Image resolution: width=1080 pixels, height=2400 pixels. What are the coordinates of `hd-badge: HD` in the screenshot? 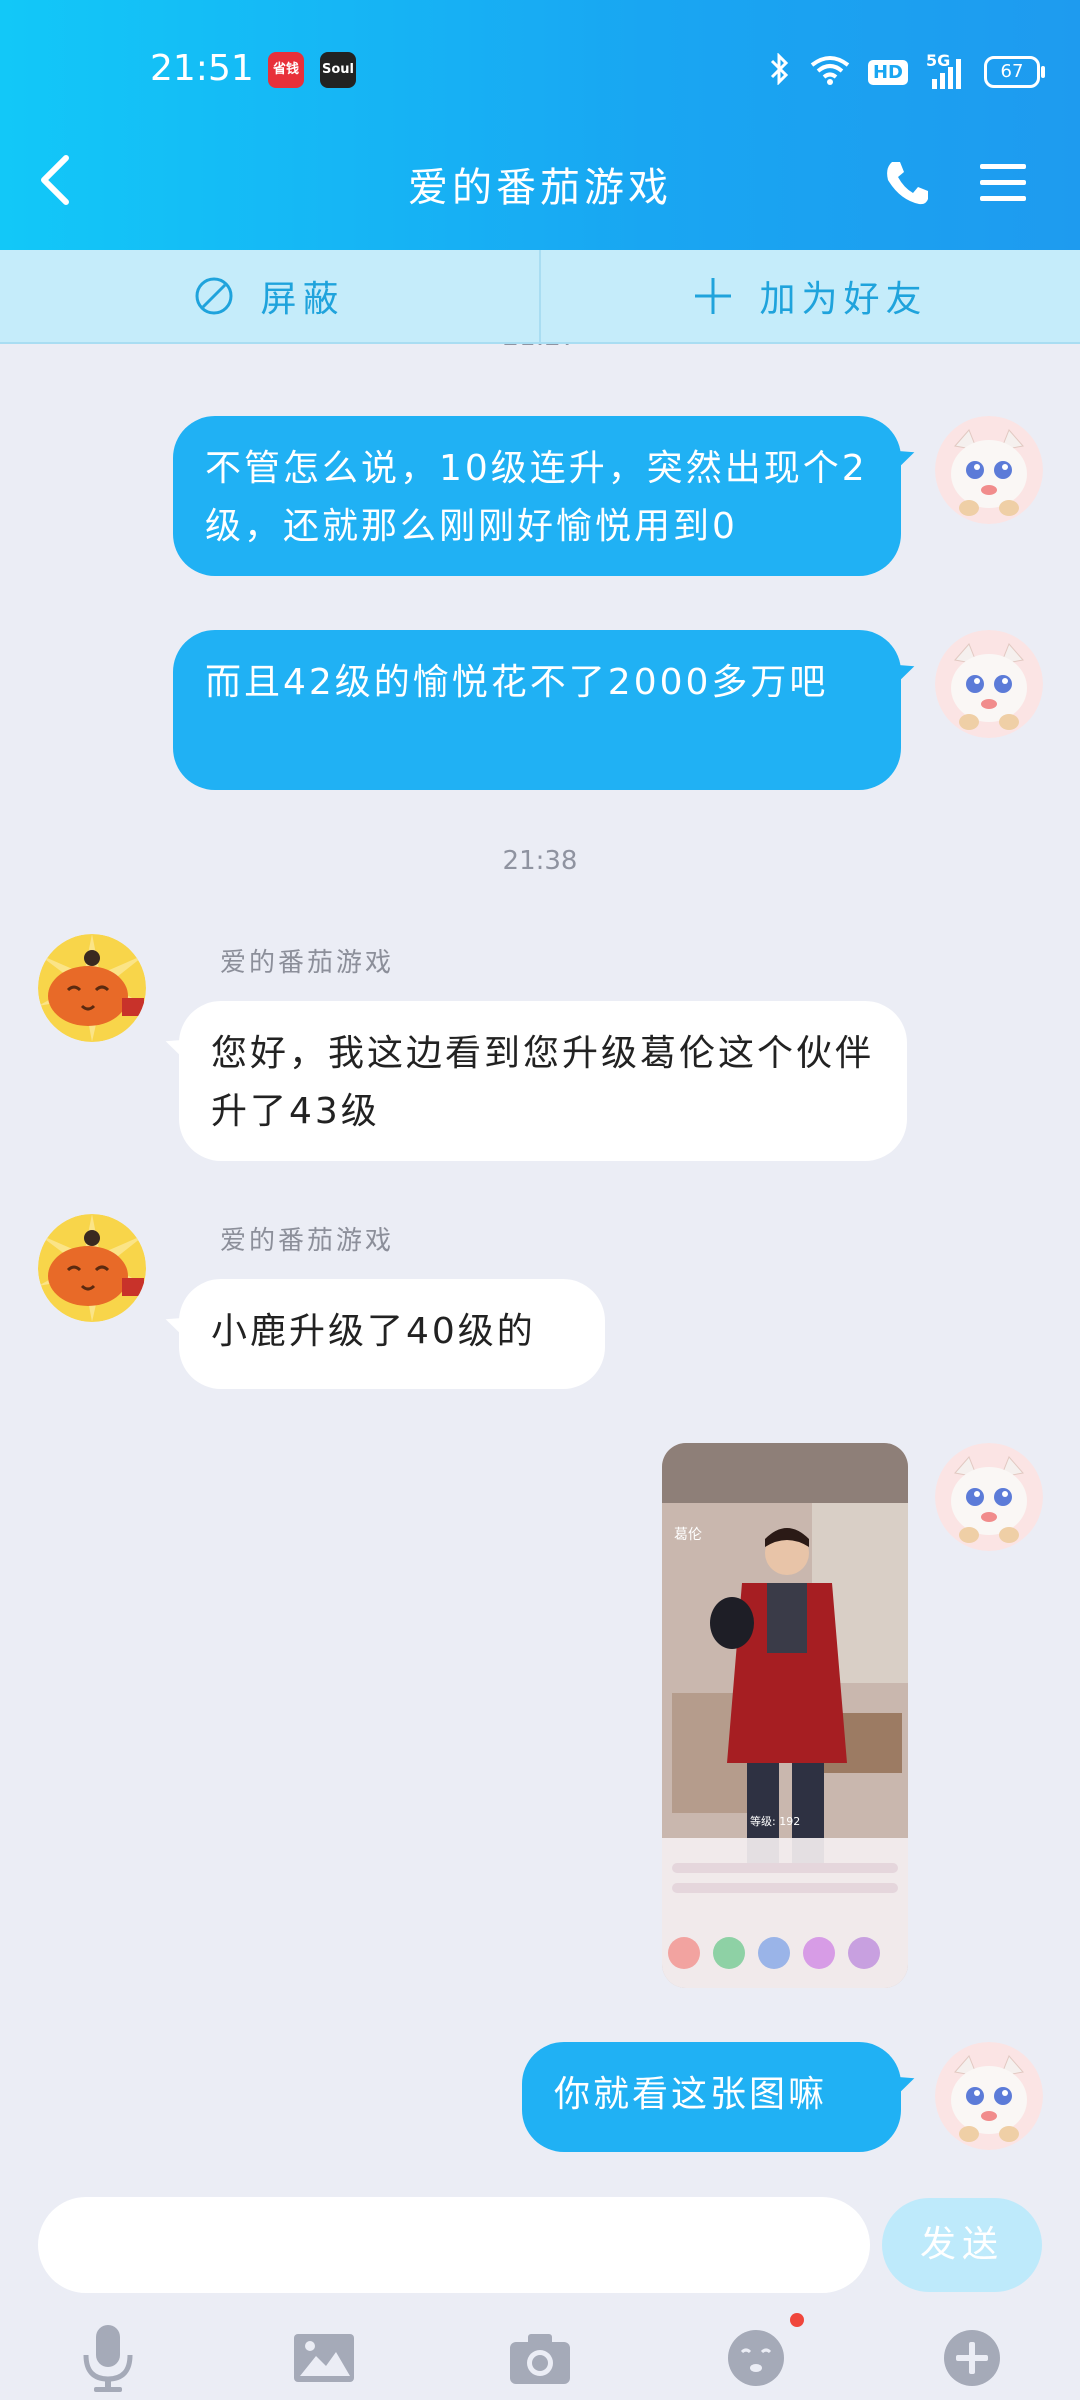 It's located at (887, 72).